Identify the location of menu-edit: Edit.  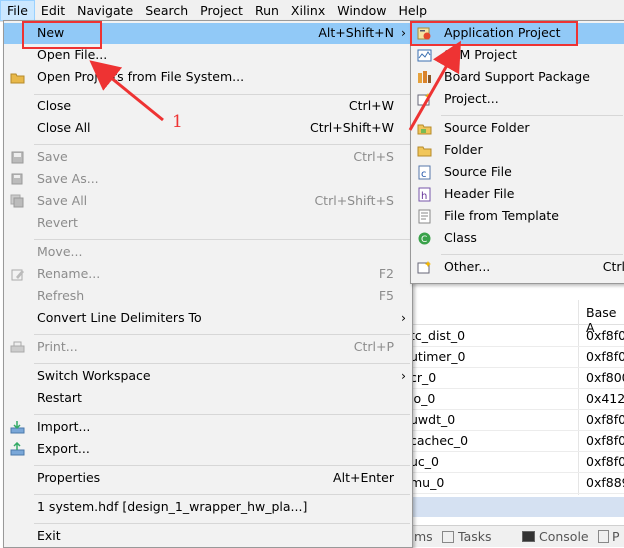
(53, 10).